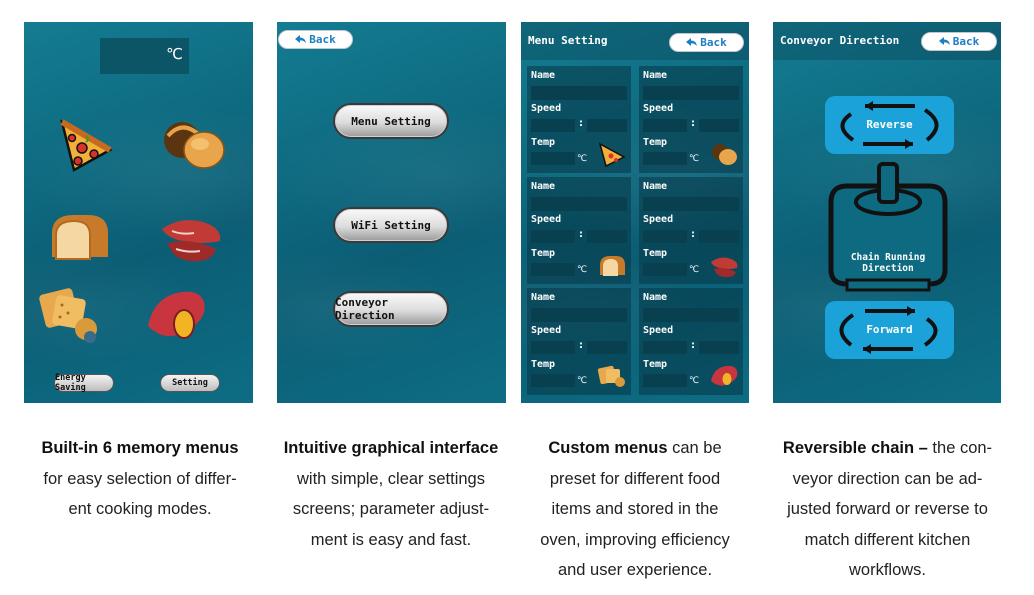 Image resolution: width=1034 pixels, height=595 pixels. What do you see at coordinates (855, 448) in the screenshot?
I see `caption-heading: Reversible chain –` at bounding box center [855, 448].